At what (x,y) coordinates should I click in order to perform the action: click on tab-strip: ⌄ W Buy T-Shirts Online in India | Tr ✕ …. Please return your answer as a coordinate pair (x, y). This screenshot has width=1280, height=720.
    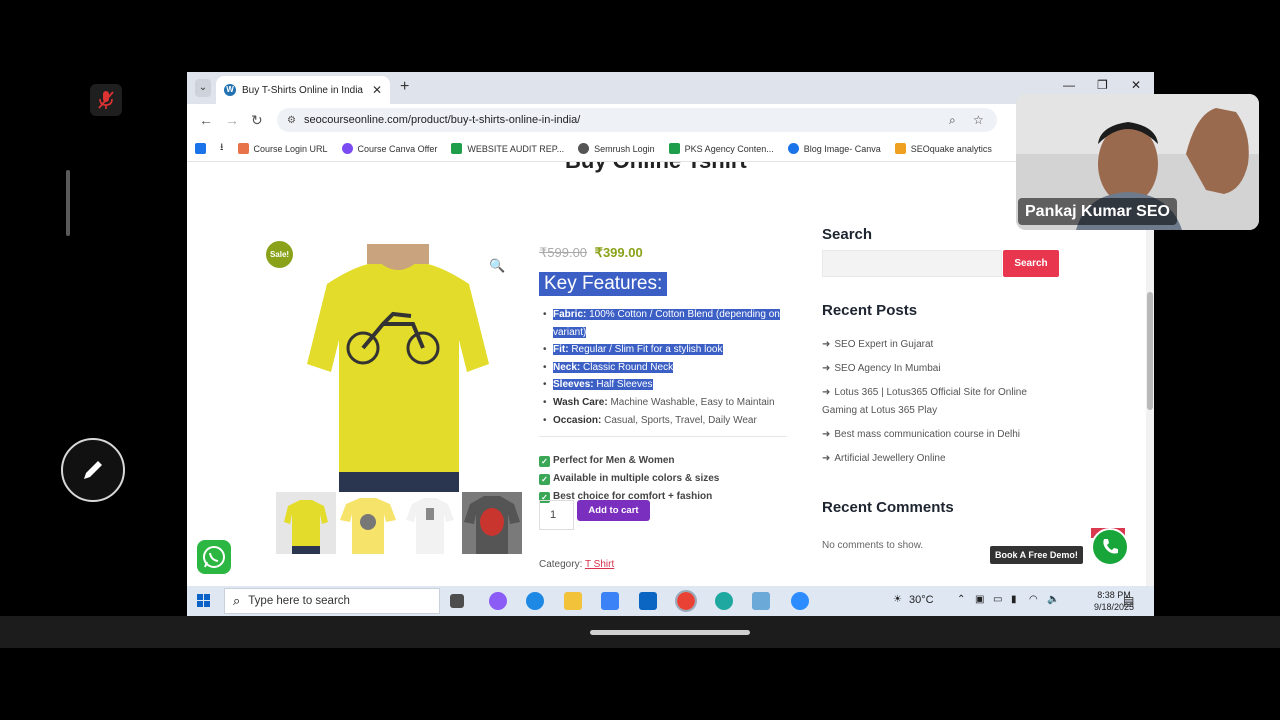
    Looking at the image, I should click on (670, 88).